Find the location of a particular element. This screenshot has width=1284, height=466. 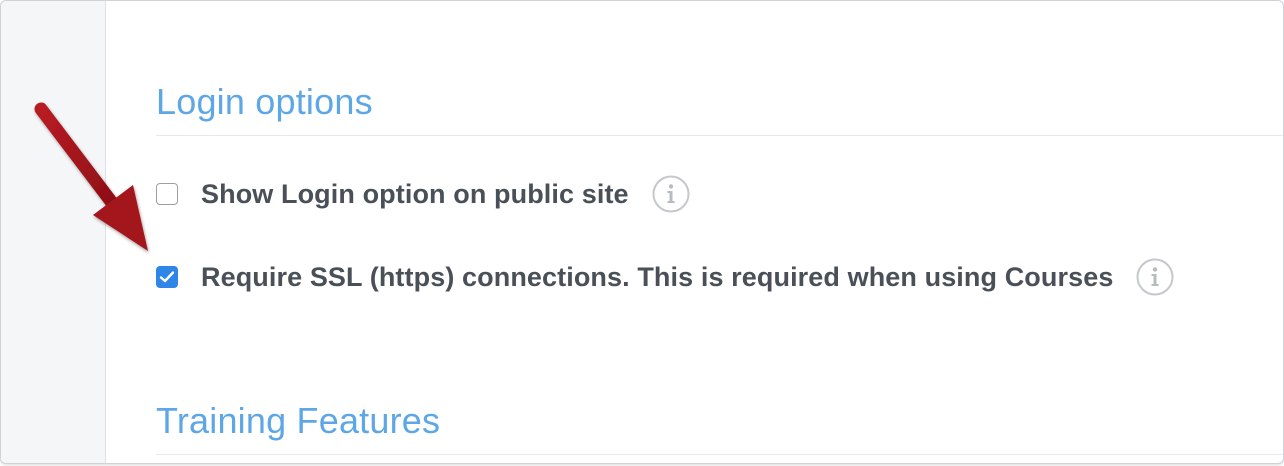

login-options-heading: Login options is located at coordinates (264, 101).